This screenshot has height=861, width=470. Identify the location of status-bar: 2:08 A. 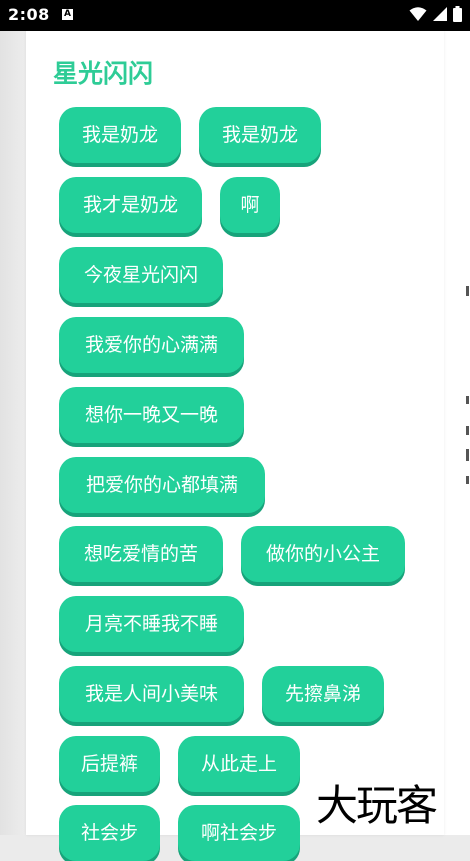
(235, 15).